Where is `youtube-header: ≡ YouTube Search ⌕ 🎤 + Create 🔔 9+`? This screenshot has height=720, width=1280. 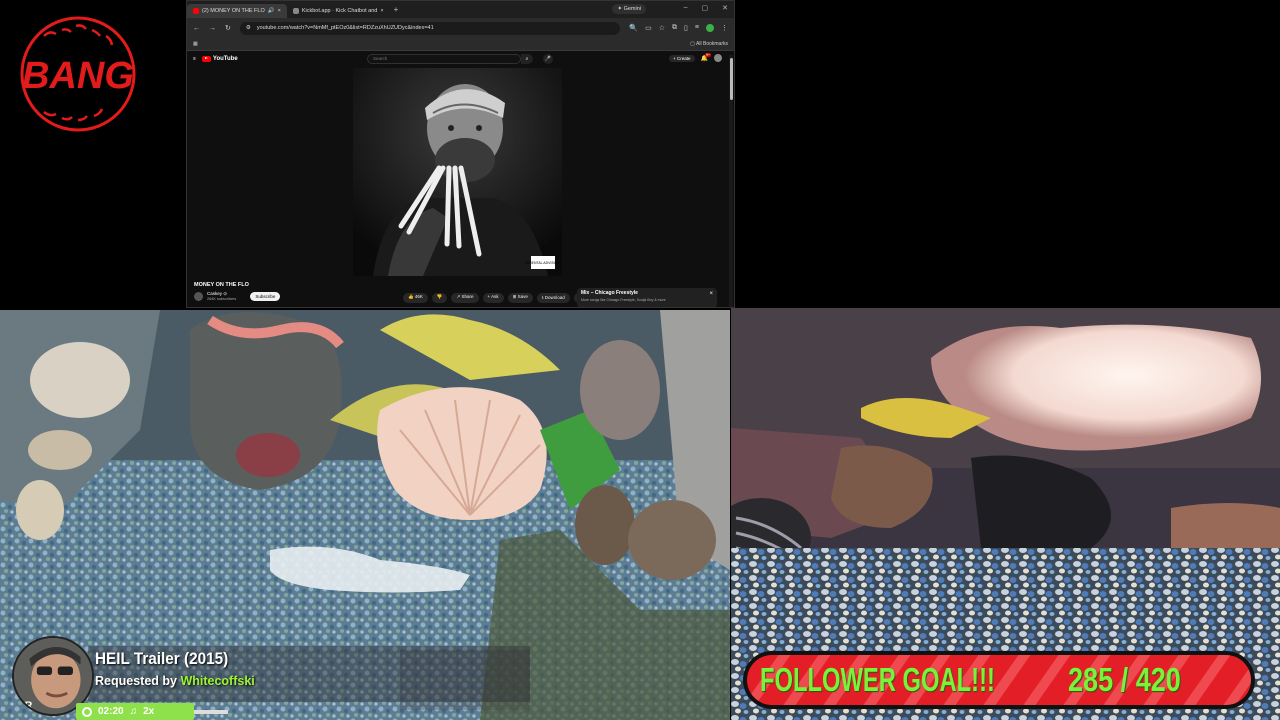
youtube-header: ≡ YouTube Search ⌕ 🎤 + Create 🔔 9+ is located at coordinates (460, 59).